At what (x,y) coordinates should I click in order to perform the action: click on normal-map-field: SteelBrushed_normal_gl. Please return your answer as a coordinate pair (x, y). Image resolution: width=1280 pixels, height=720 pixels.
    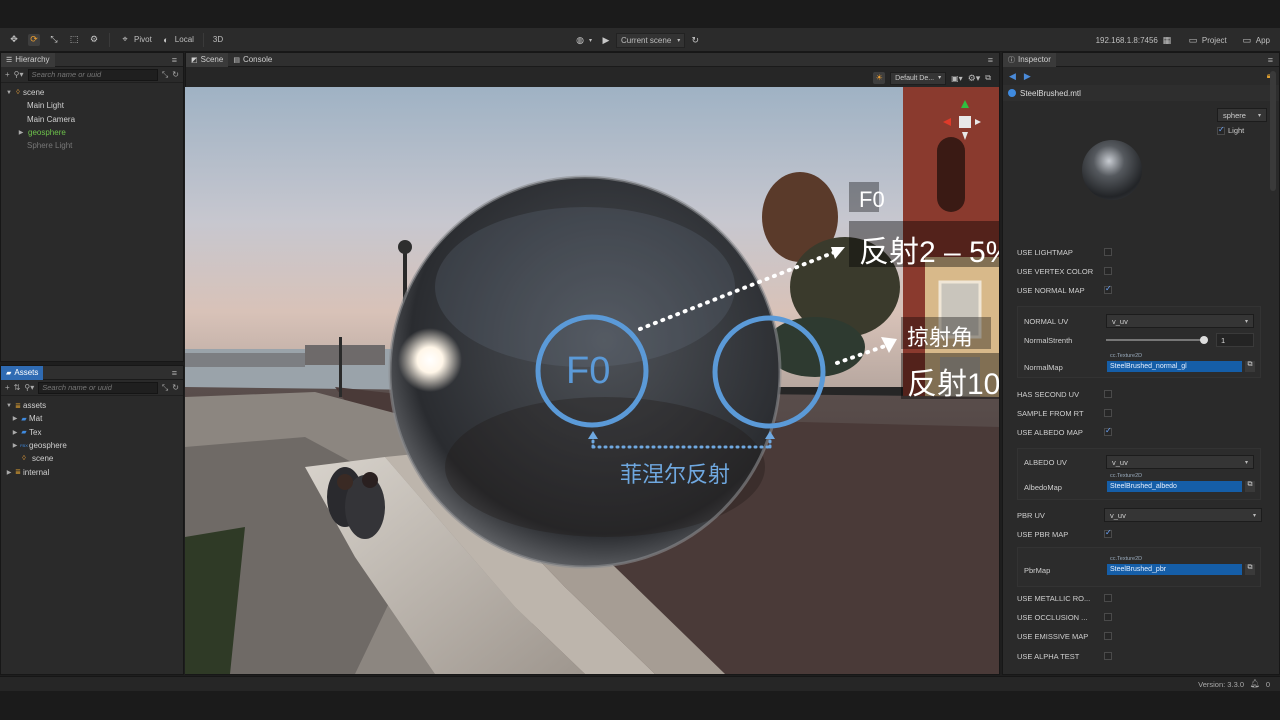
    Looking at the image, I should click on (1174, 366).